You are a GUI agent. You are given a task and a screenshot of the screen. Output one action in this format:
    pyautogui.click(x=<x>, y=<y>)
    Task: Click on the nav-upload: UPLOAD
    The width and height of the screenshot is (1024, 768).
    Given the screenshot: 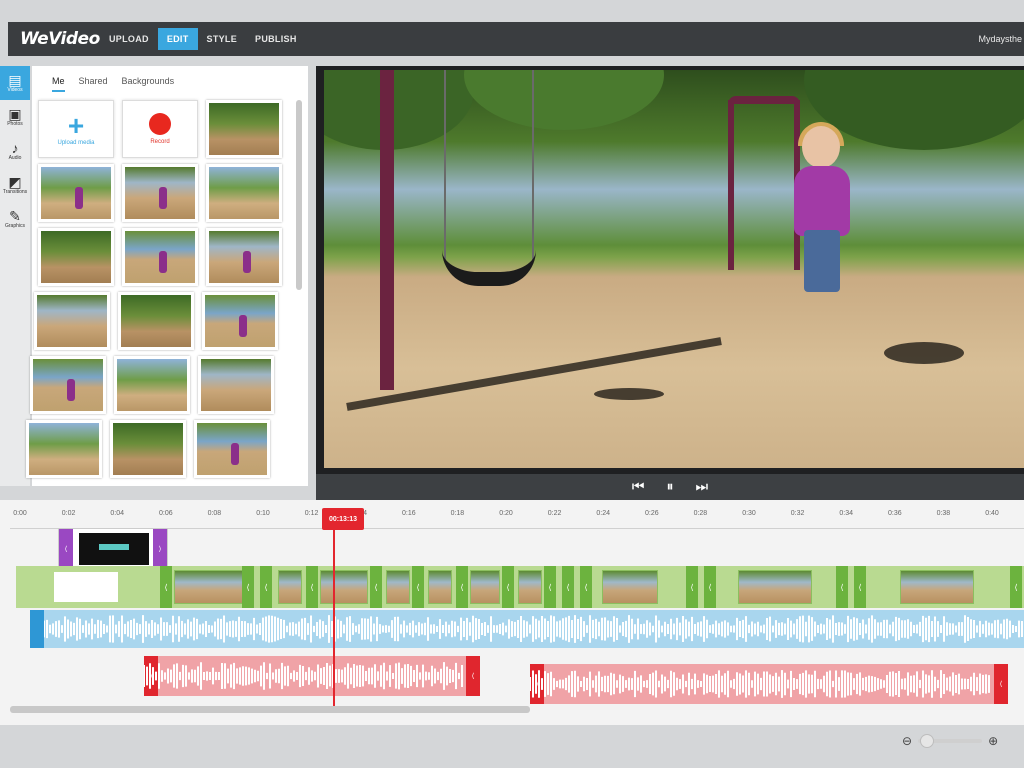 What is the action you would take?
    pyautogui.click(x=129, y=39)
    